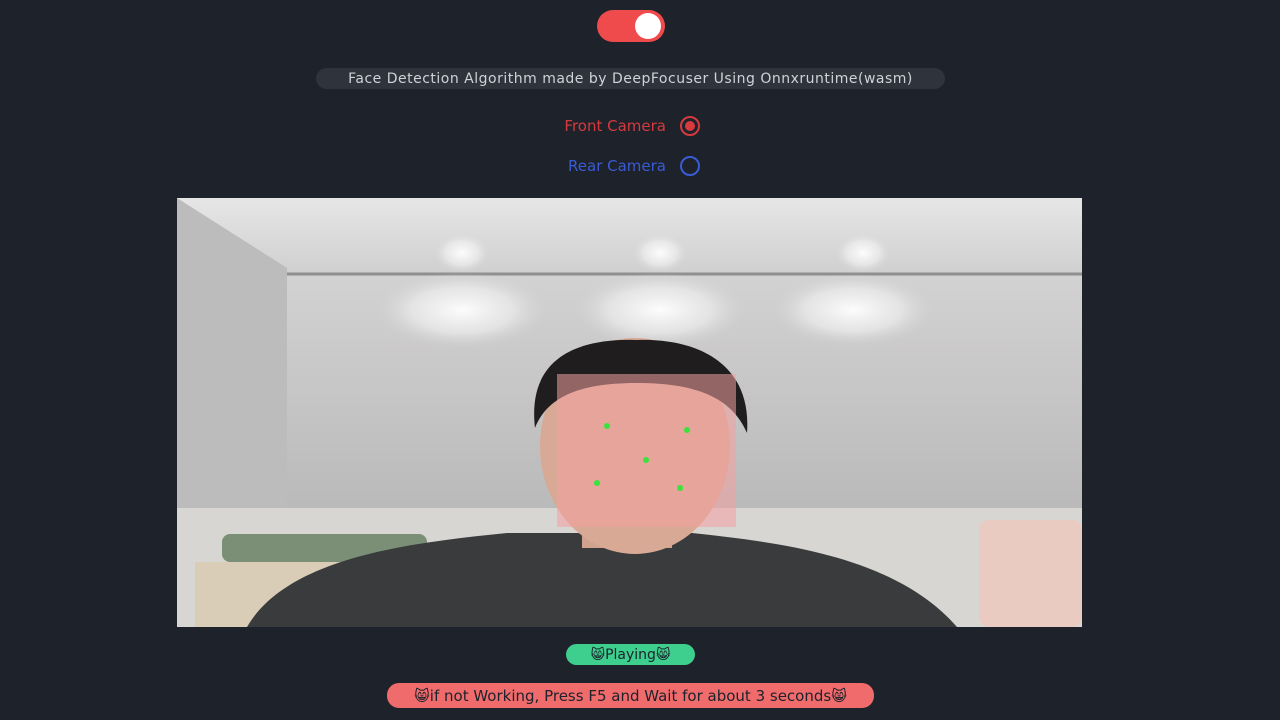 Image resolution: width=1280 pixels, height=720 pixels. What do you see at coordinates (646, 460) in the screenshot?
I see `nose-landmark` at bounding box center [646, 460].